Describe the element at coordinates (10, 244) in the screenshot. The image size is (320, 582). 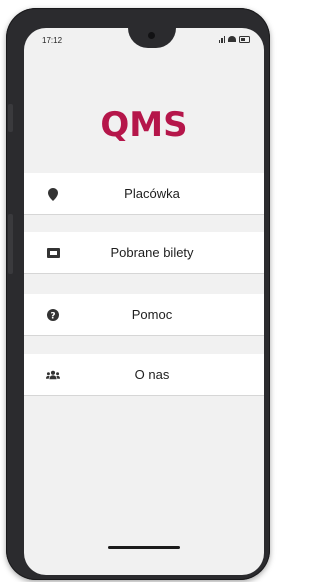
I see `power-button` at that location.